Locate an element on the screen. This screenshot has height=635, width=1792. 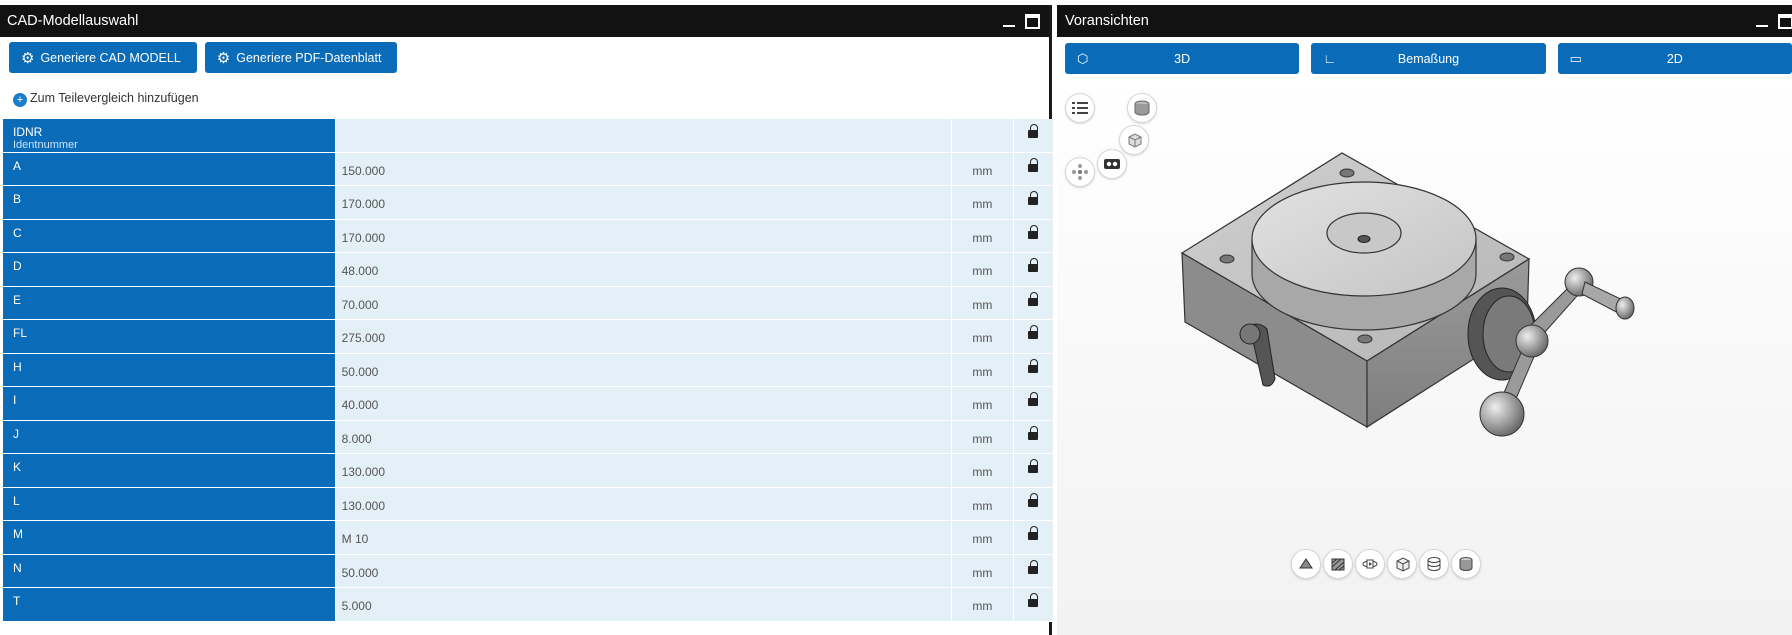
cad-model-panel-header: CAD-Modellauswahl is located at coordinates (524, 21).